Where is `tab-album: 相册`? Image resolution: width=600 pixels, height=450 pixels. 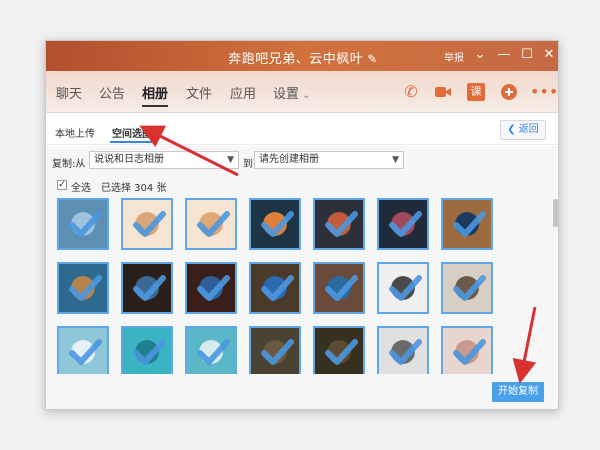
tab-album: 相册 is located at coordinates (155, 95).